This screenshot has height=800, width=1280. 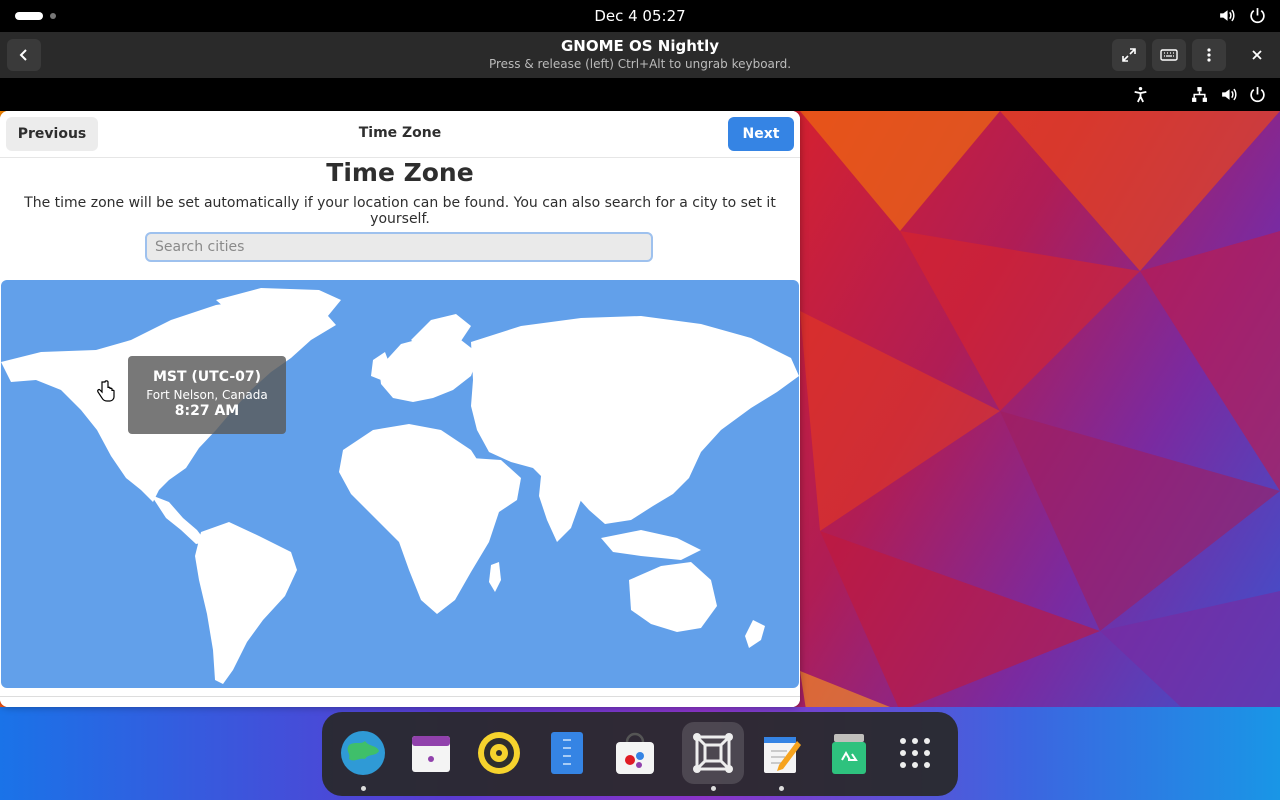 I want to click on guest-status-icons, so click(x=1199, y=94).